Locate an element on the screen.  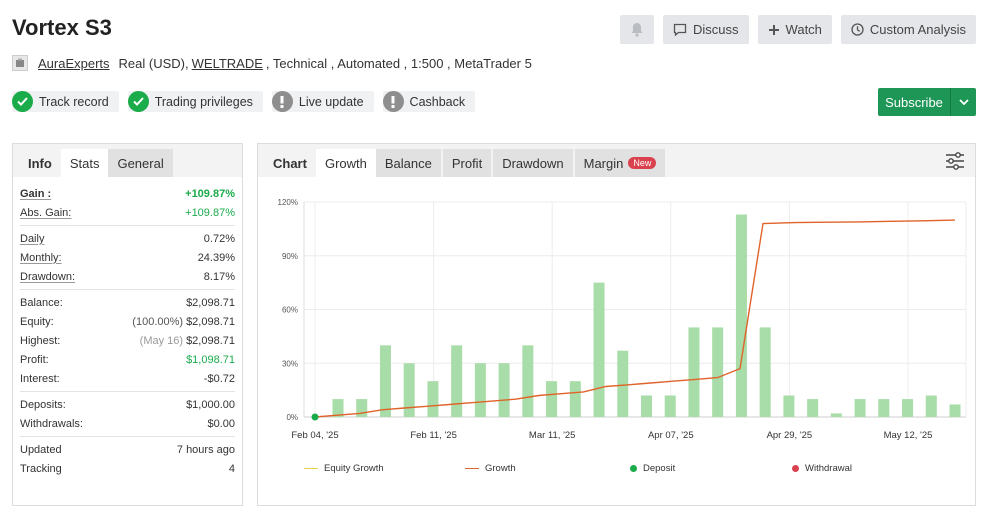
stat-deposits: Deposits: $1,000.00 is located at coordinates (127, 404).